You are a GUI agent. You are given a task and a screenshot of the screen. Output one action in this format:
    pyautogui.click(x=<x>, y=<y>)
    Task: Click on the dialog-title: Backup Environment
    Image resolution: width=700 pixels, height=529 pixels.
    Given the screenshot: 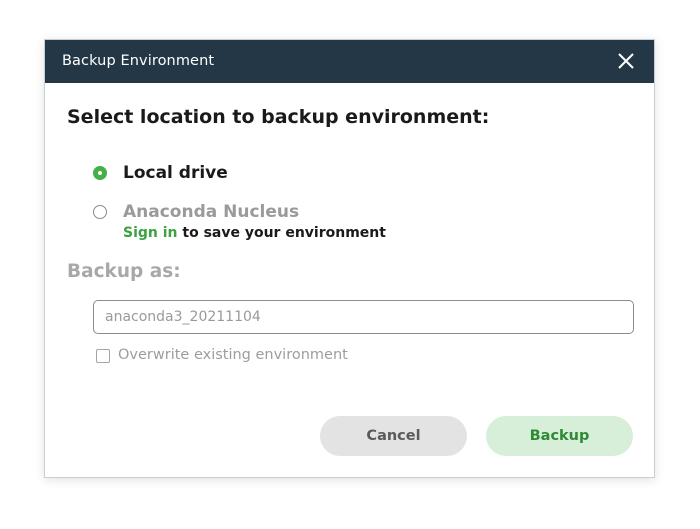 What is the action you would take?
    pyautogui.click(x=138, y=61)
    